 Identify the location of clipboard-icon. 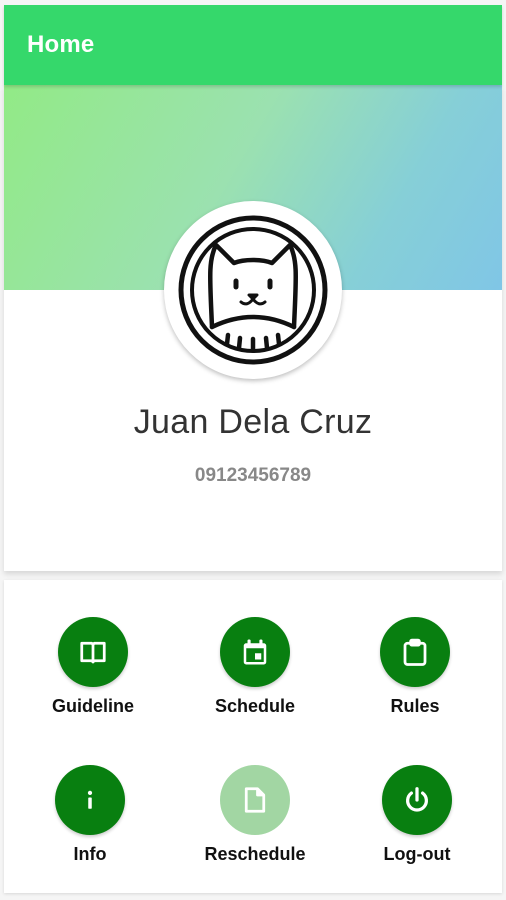
(415, 652).